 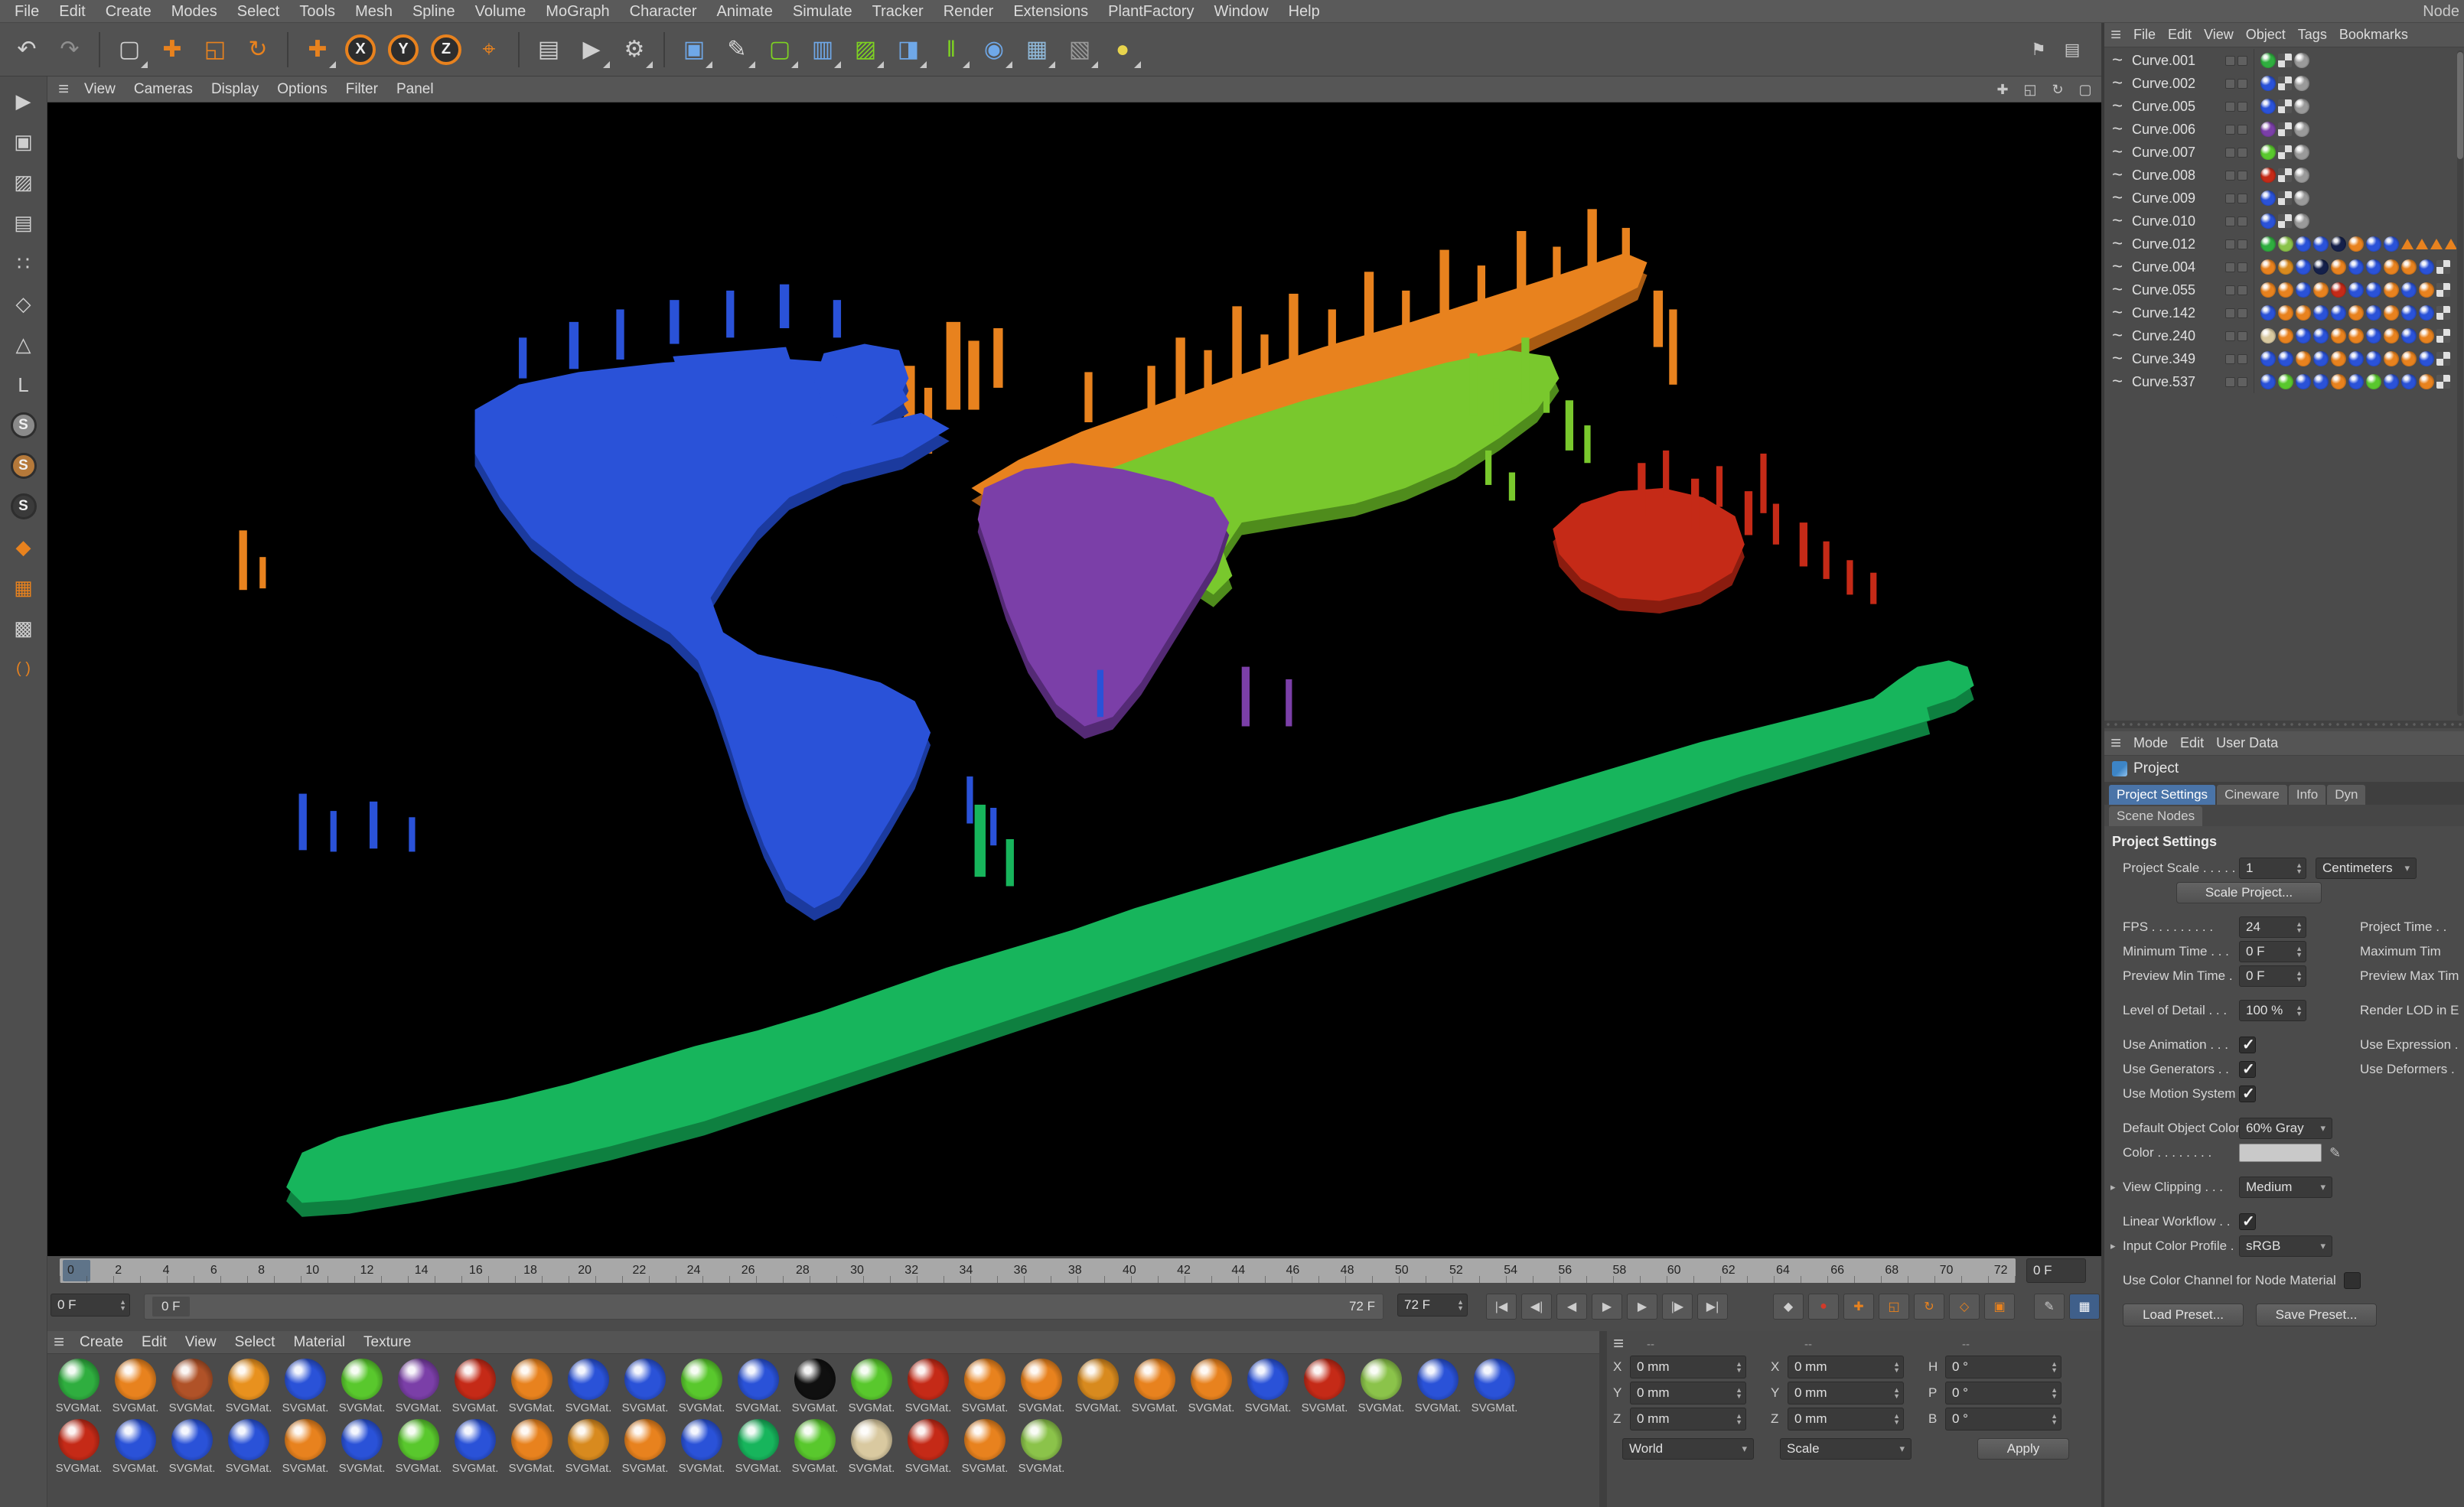 I want to click on attr-value-field: 0 F ▲ ▼, so click(x=2273, y=951).